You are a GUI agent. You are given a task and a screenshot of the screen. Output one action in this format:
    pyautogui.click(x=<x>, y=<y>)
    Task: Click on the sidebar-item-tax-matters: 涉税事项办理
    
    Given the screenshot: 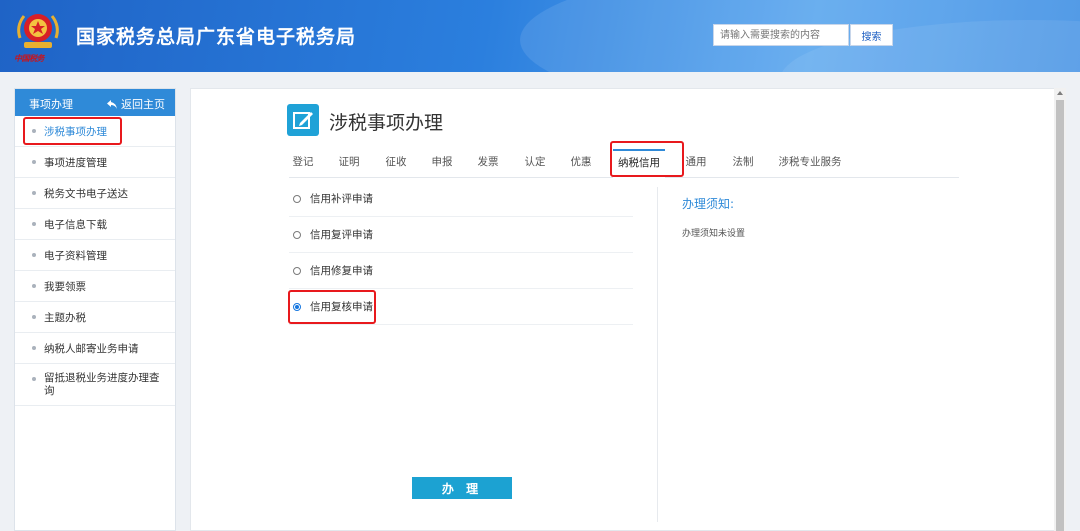 What is the action you would take?
    pyautogui.click(x=95, y=131)
    